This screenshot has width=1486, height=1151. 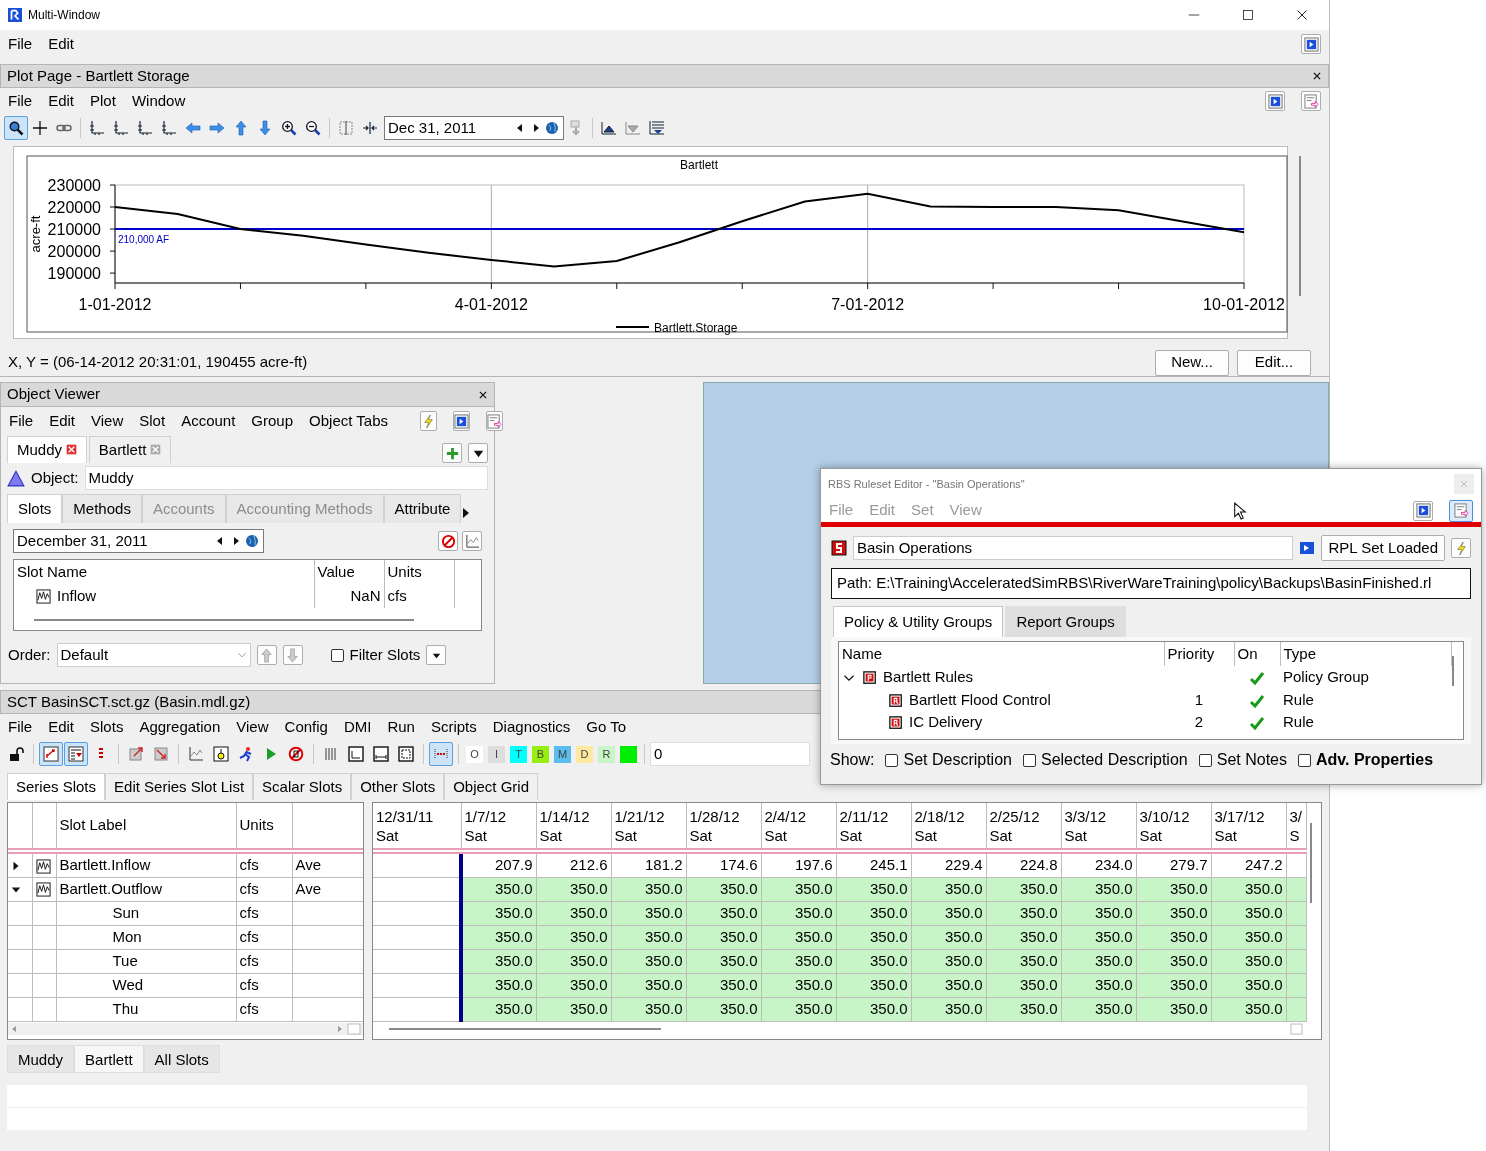 What do you see at coordinates (417, 816) in the screenshot?
I see `column-header: 12/31/11` at bounding box center [417, 816].